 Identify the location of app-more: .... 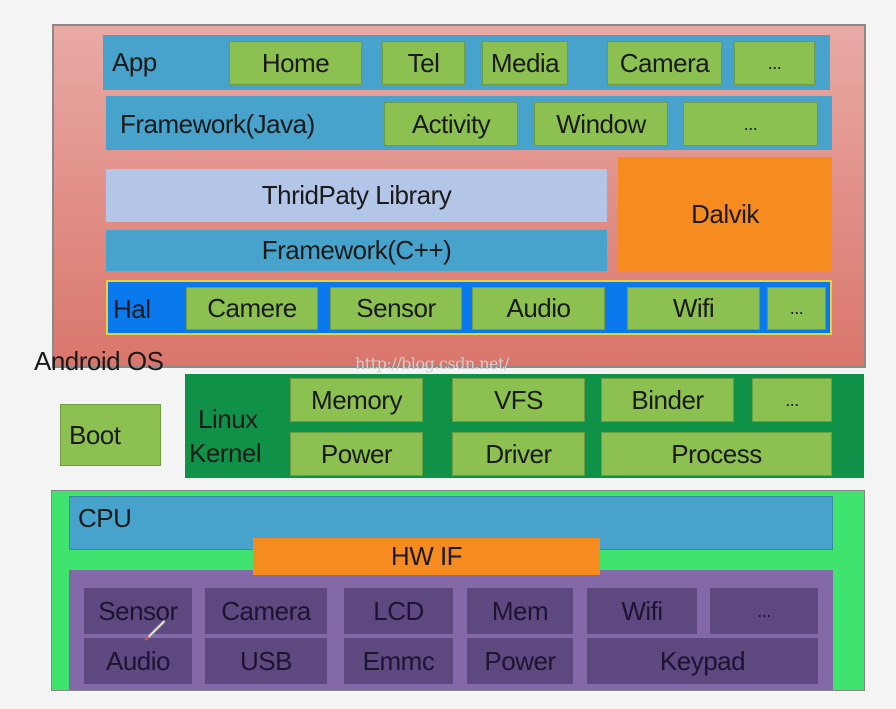
(774, 63).